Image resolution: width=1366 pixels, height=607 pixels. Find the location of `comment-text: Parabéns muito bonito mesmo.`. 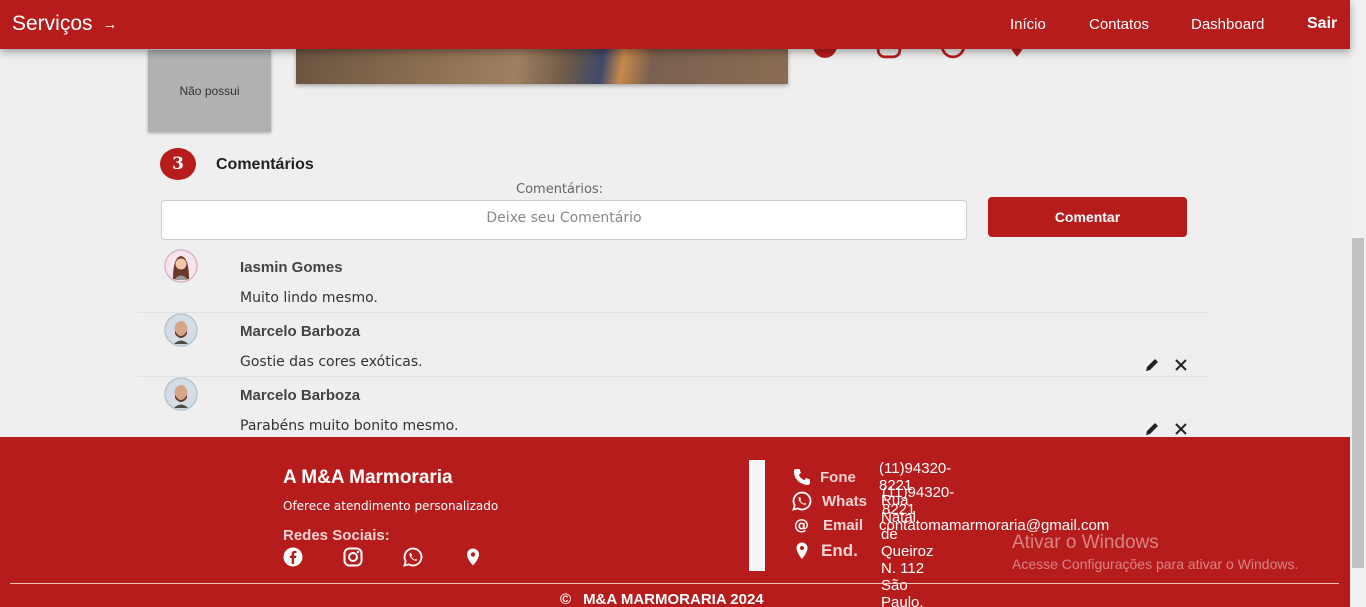

comment-text: Parabéns muito bonito mesmo. is located at coordinates (349, 426).